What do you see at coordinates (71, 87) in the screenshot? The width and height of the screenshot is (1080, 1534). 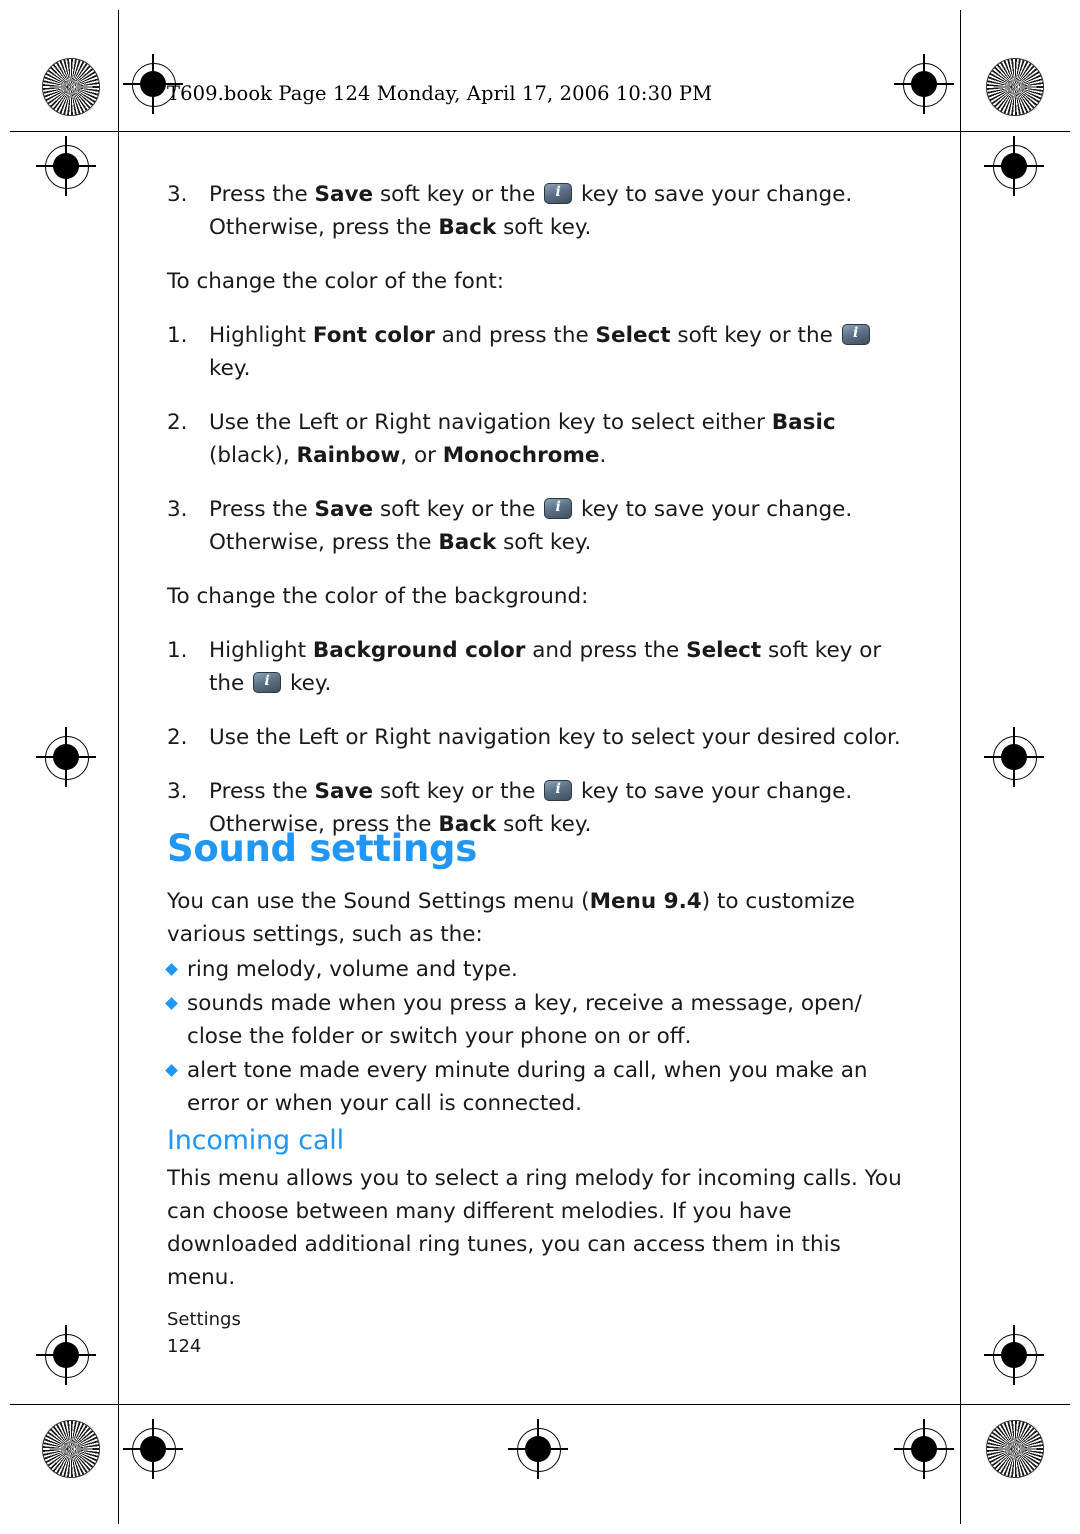 I see `registration-rosette-top-left` at bounding box center [71, 87].